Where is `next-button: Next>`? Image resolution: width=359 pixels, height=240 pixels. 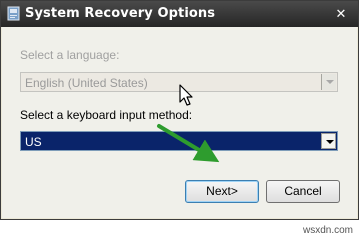 next-button: Next> is located at coordinates (222, 191).